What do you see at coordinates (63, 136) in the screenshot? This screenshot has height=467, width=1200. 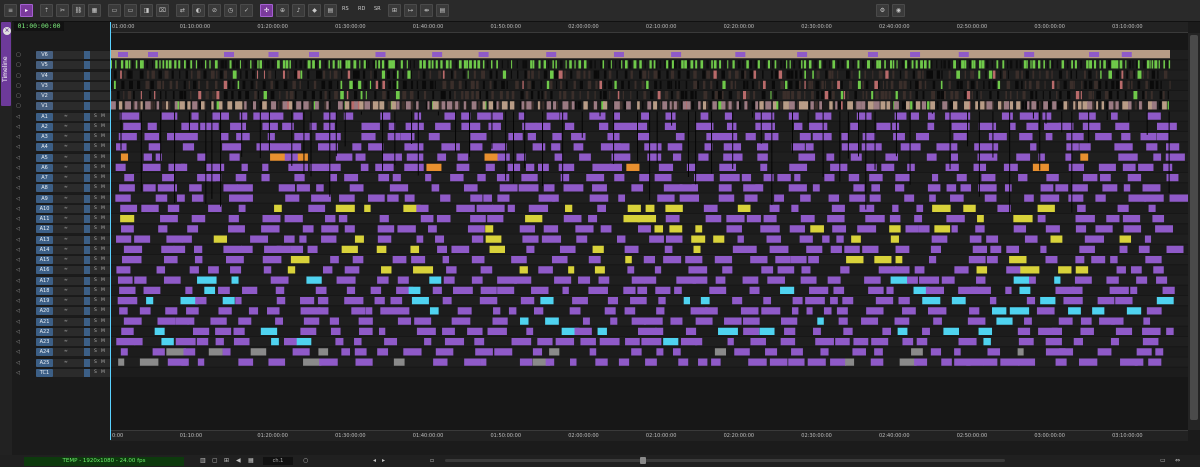 I see `track-header-a3: A3 ≈ S M ◁` at bounding box center [63, 136].